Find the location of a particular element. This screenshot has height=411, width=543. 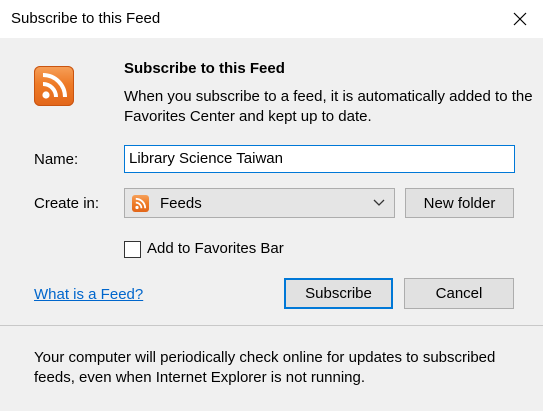

add-to-favorites-label: Add to Favorites Bar is located at coordinates (215, 248).